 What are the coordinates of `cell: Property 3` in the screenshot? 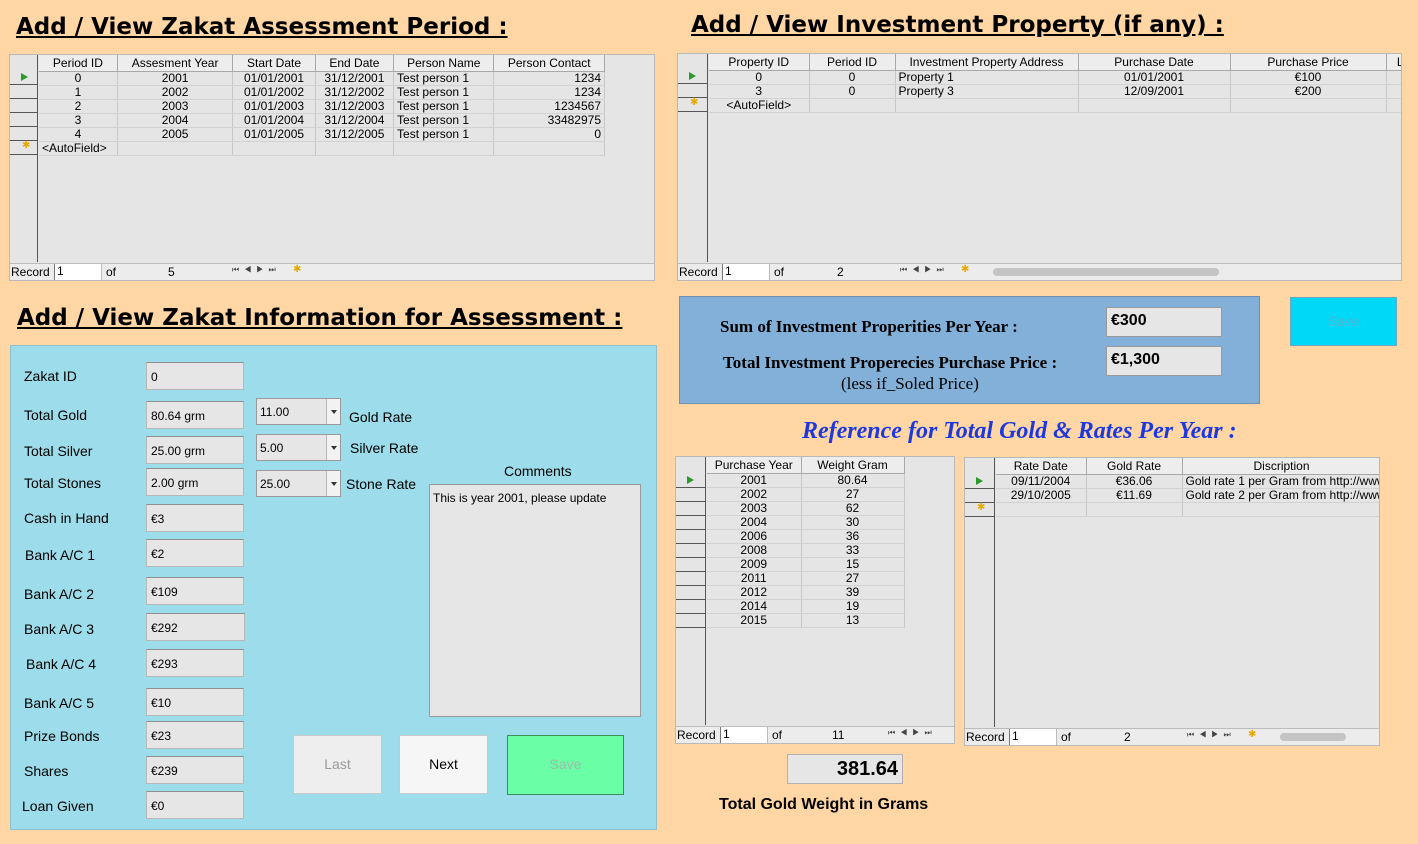 It's located at (987, 91).